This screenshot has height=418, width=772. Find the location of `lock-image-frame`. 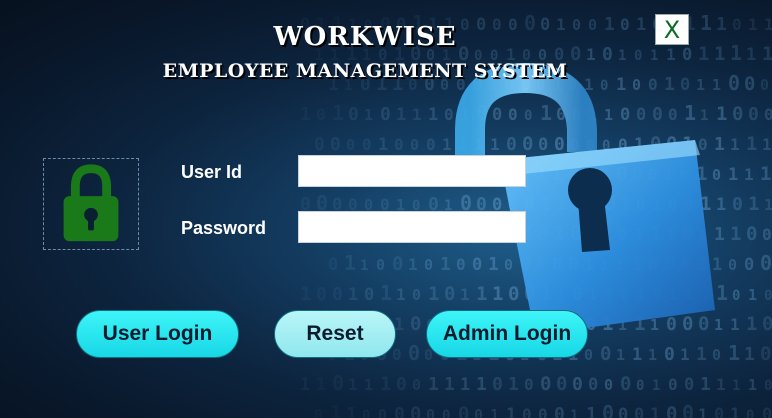

lock-image-frame is located at coordinates (91, 204).